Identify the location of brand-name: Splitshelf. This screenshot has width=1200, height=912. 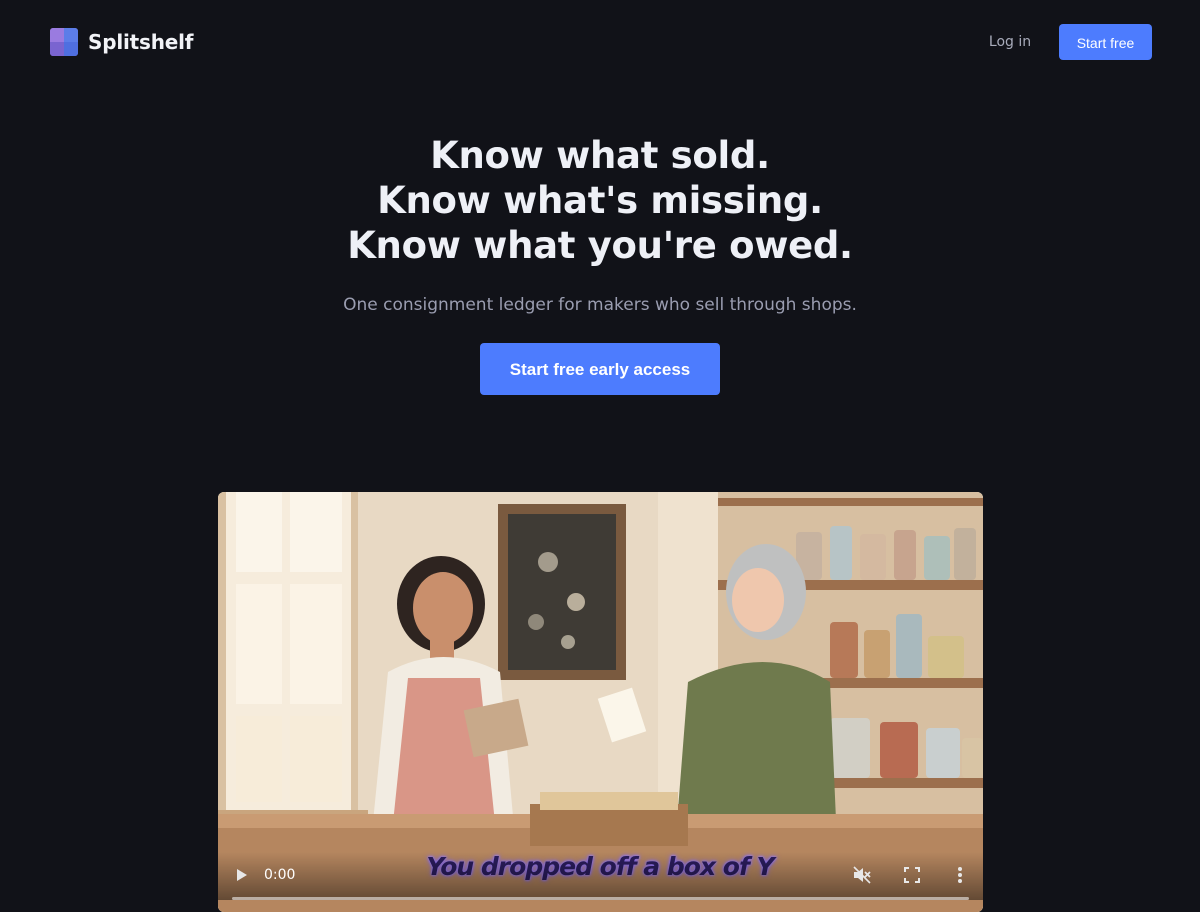
(141, 42).